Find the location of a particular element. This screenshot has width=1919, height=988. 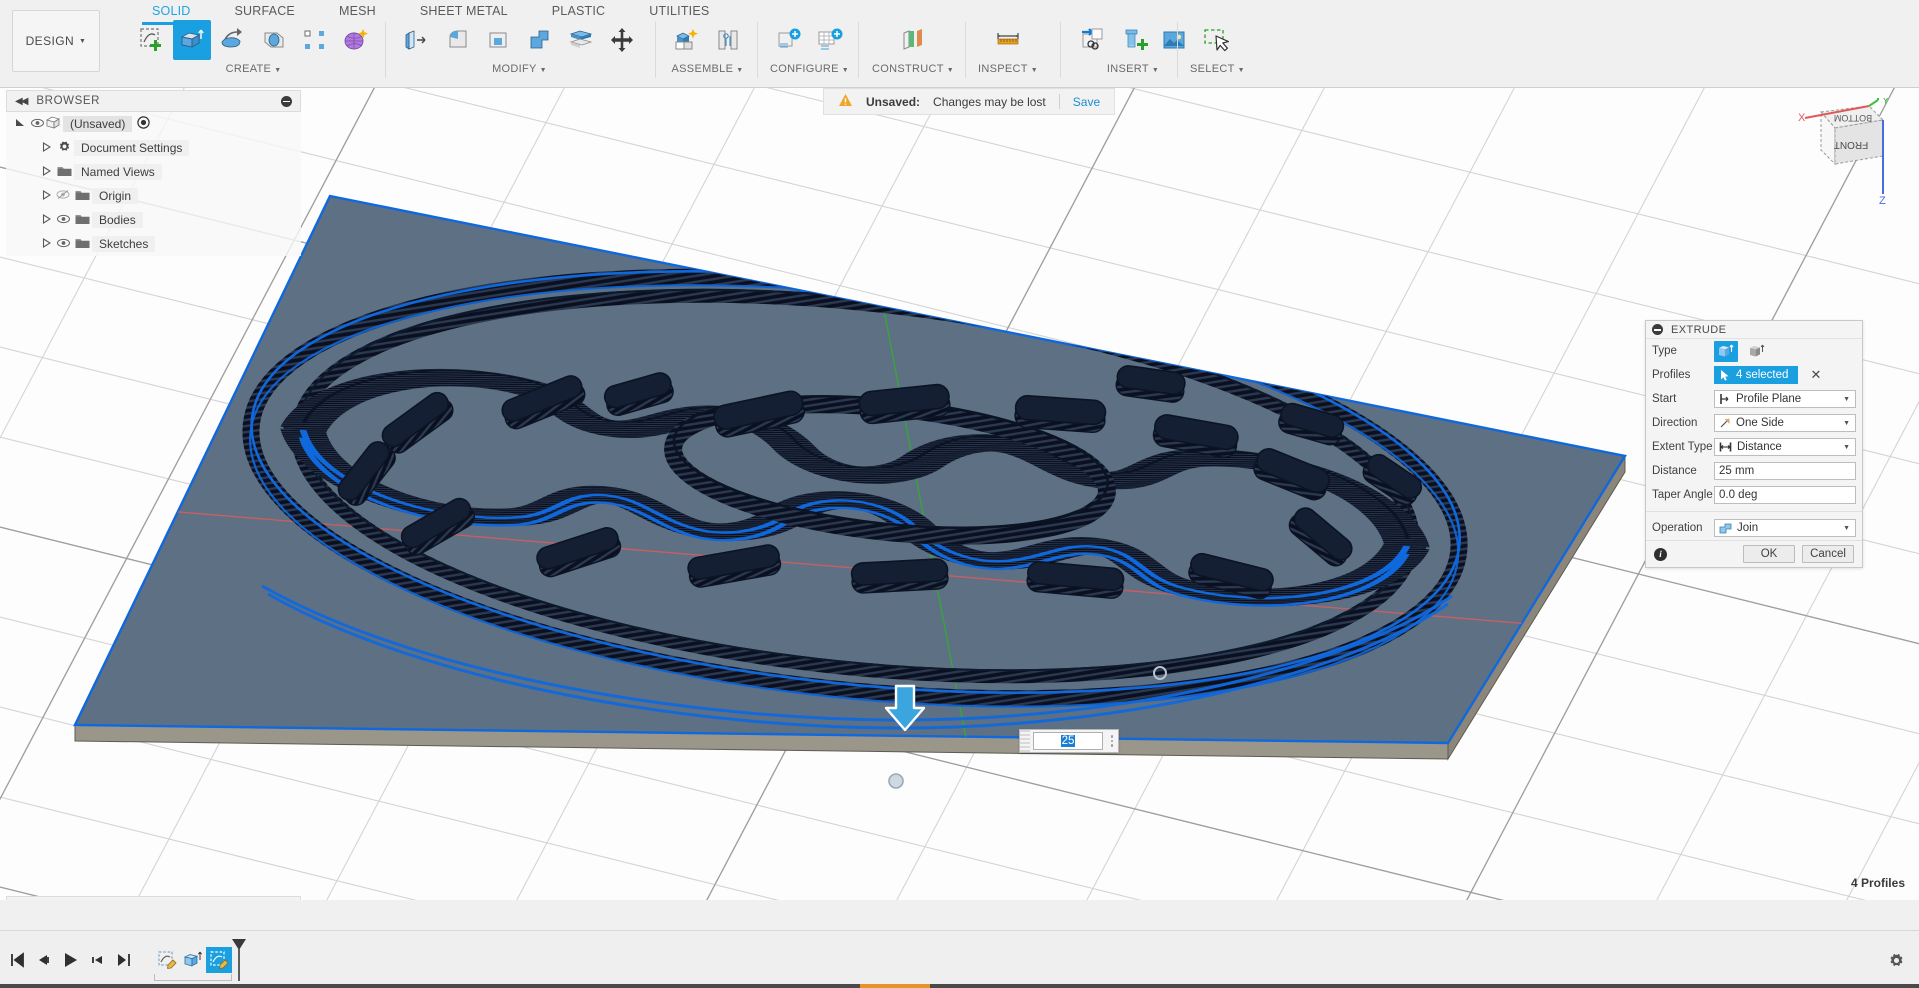

timeline-play-button is located at coordinates (71, 960).